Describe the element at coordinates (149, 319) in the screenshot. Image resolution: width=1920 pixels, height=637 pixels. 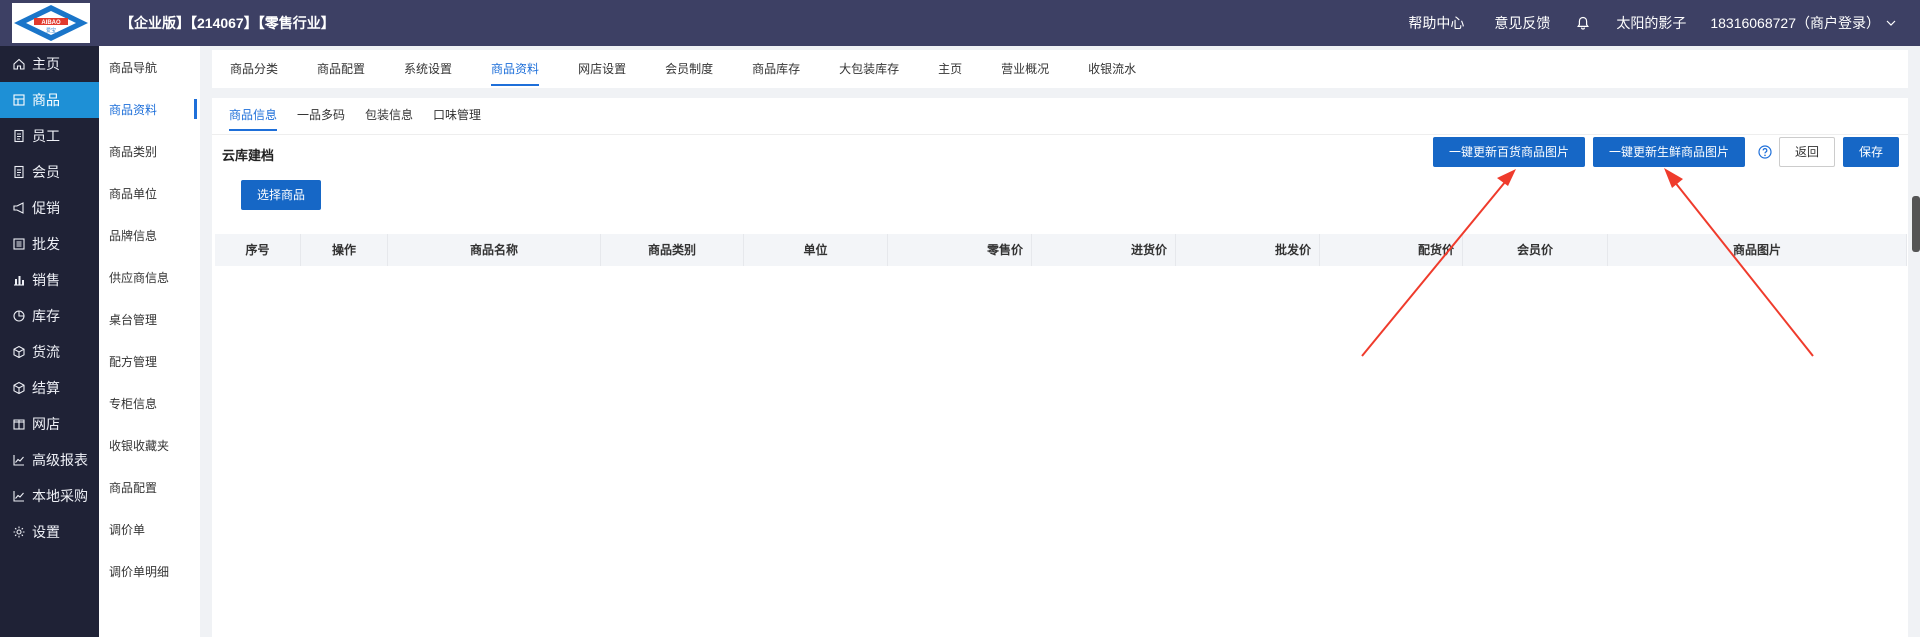
I see `subnav-item: 桌台管理` at that location.